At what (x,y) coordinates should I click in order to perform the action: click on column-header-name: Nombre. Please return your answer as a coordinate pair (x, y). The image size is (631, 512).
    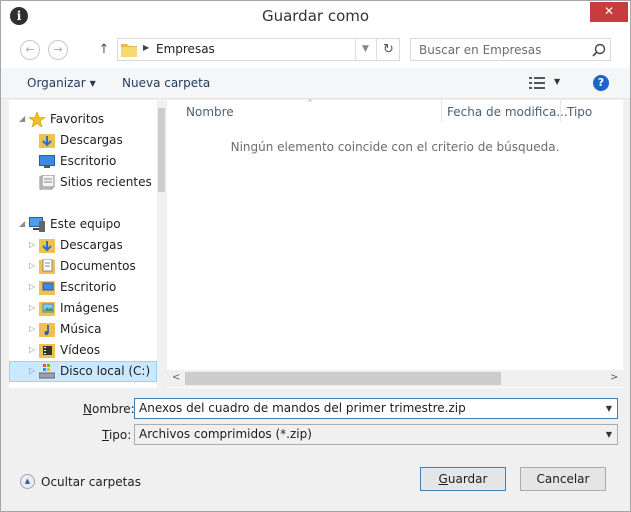
    Looking at the image, I should click on (210, 112).